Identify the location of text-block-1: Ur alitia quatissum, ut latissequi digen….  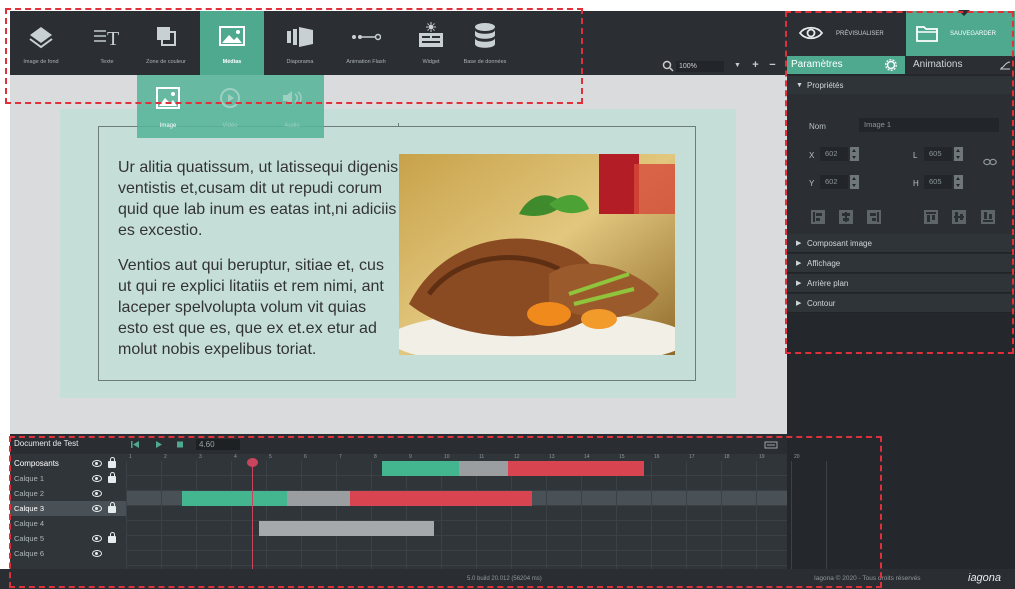
(259, 199).